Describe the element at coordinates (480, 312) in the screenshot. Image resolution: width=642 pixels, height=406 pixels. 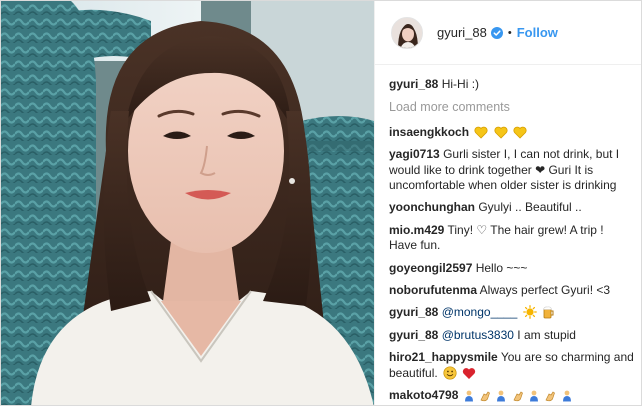
I see `comment-mention-link: @mongo____` at that location.